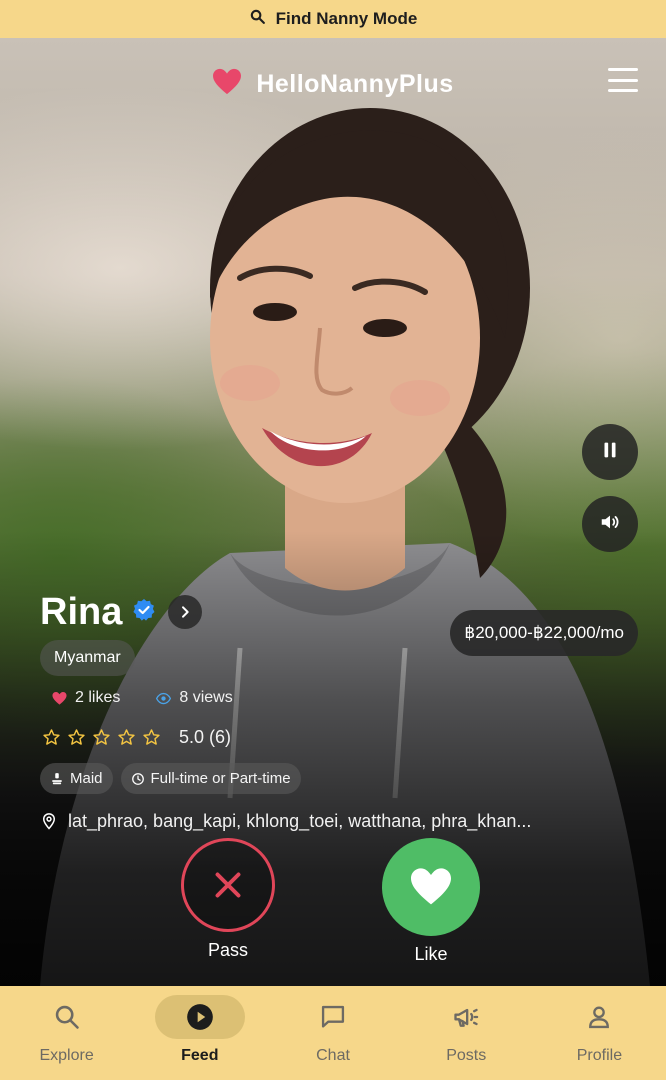 Image resolution: width=666 pixels, height=1080 pixels. Describe the element at coordinates (599, 1055) in the screenshot. I see `nav-label: Profile` at that location.